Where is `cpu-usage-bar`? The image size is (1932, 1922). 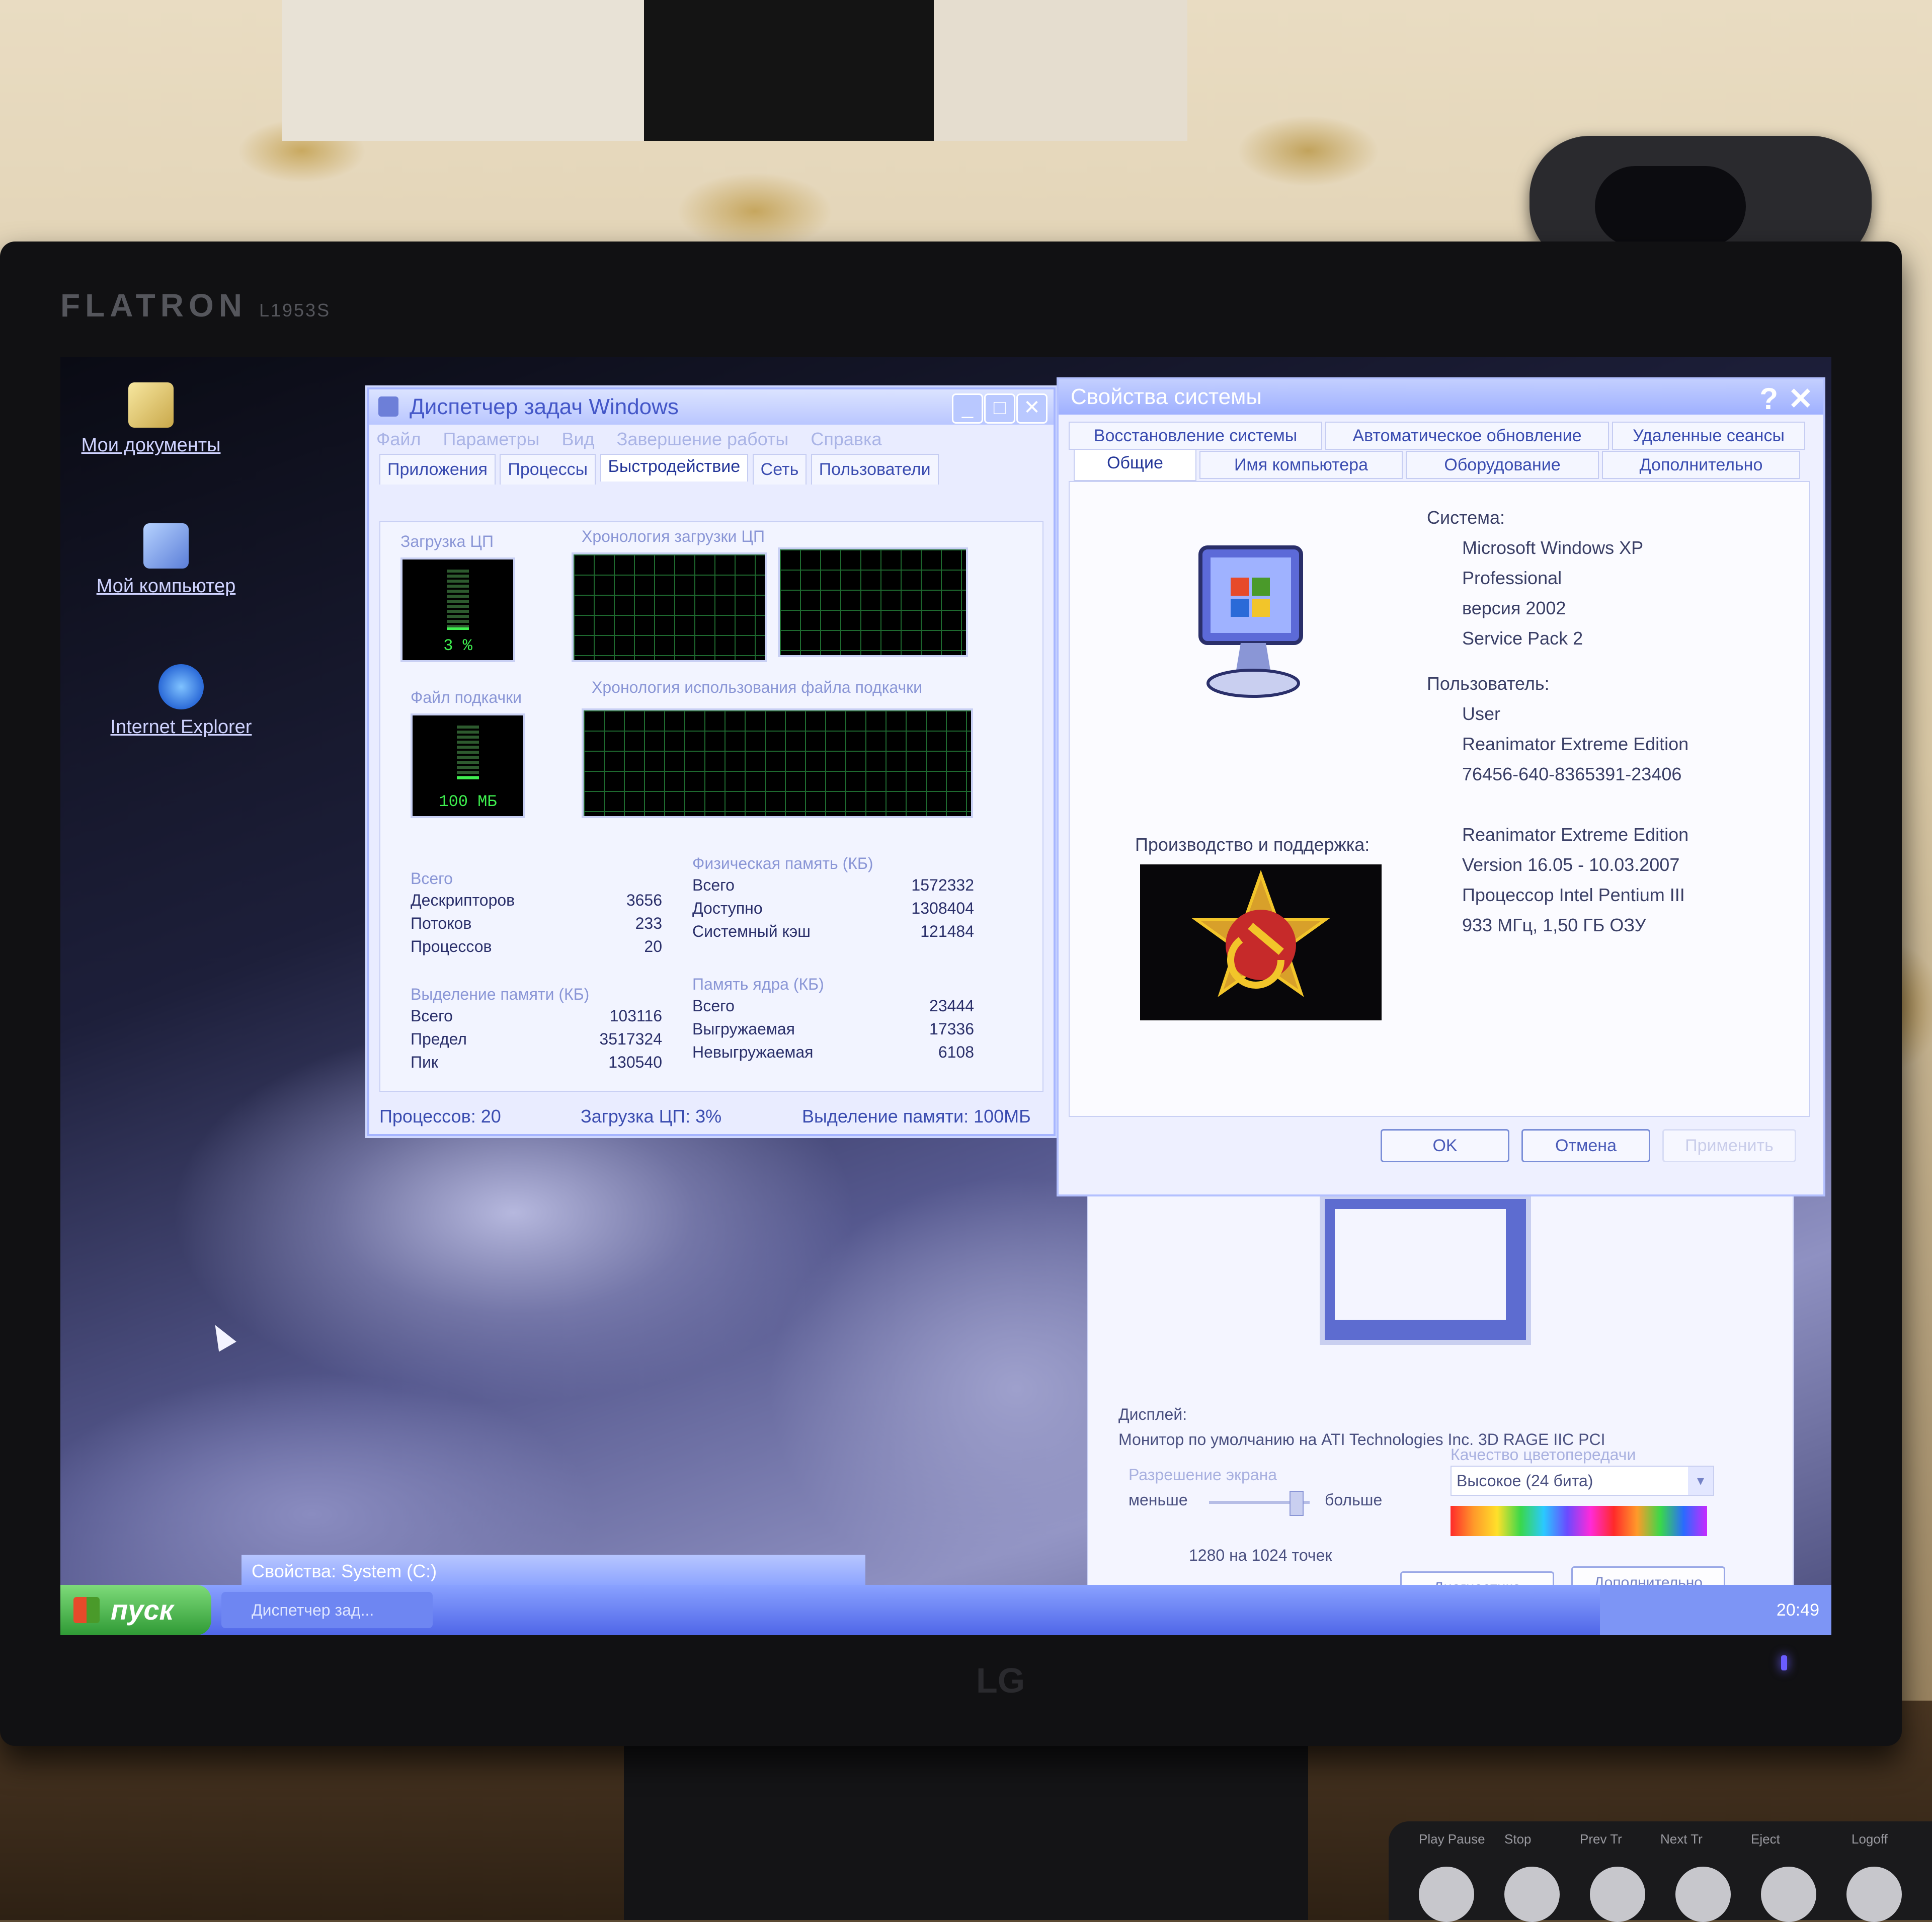 cpu-usage-bar is located at coordinates (458, 600).